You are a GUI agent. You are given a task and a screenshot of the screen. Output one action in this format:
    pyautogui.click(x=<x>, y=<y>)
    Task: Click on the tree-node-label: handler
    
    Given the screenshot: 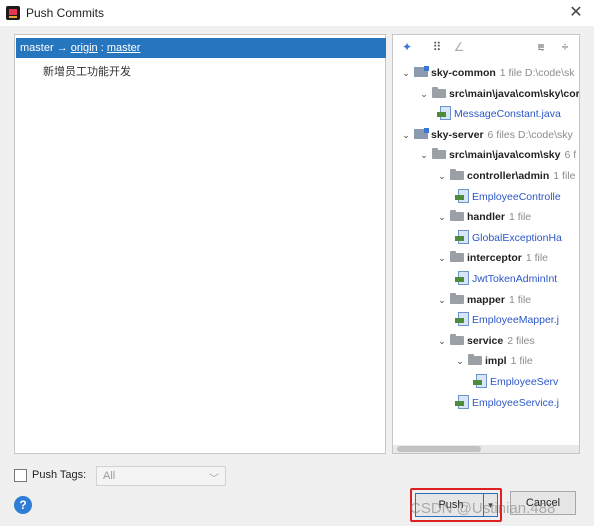 What is the action you would take?
    pyautogui.click(x=486, y=217)
    